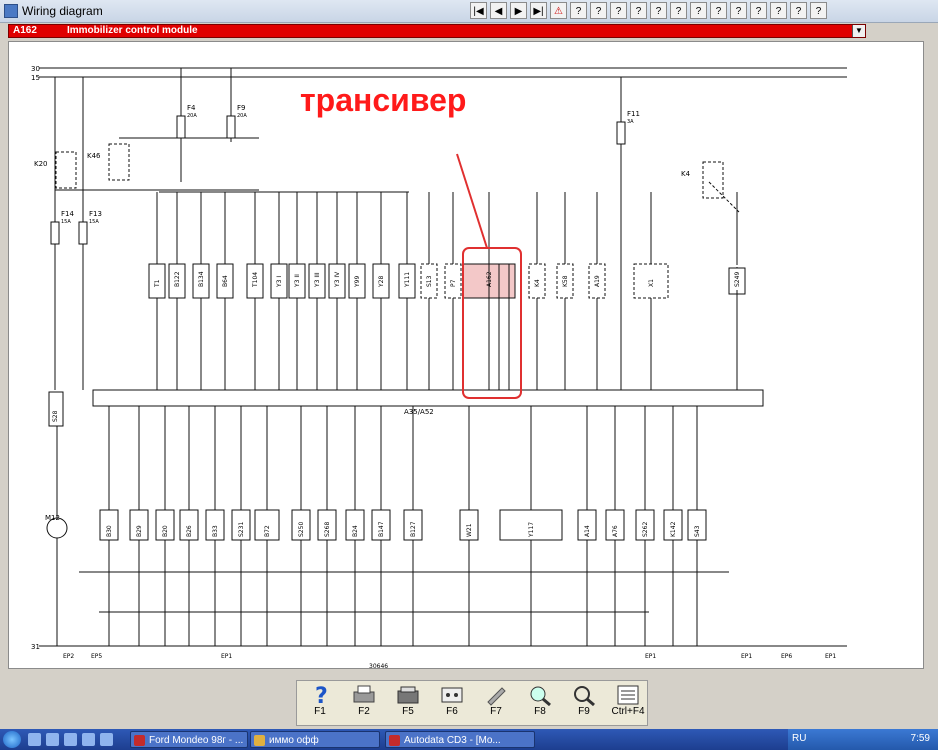 This screenshot has height=750, width=938. I want to click on diagram-code: 30646, so click(378, 665).